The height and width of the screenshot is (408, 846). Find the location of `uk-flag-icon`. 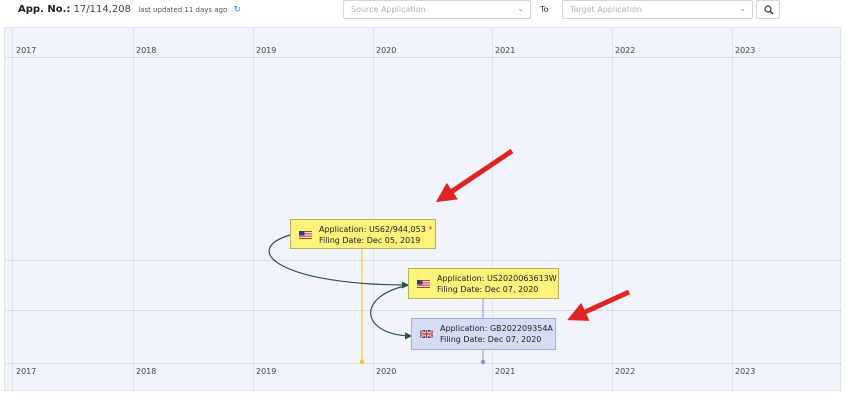

uk-flag-icon is located at coordinates (426, 334).